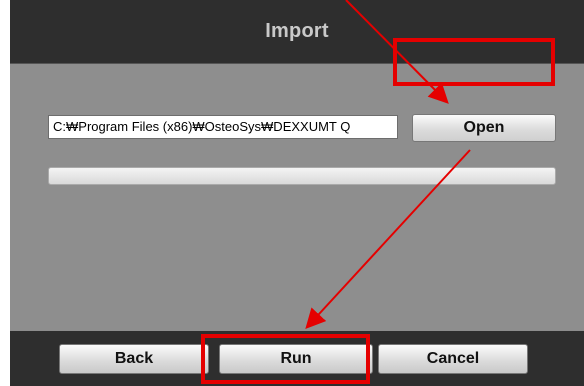 This screenshot has width=584, height=386. What do you see at coordinates (474, 62) in the screenshot?
I see `open-button-highlight` at bounding box center [474, 62].